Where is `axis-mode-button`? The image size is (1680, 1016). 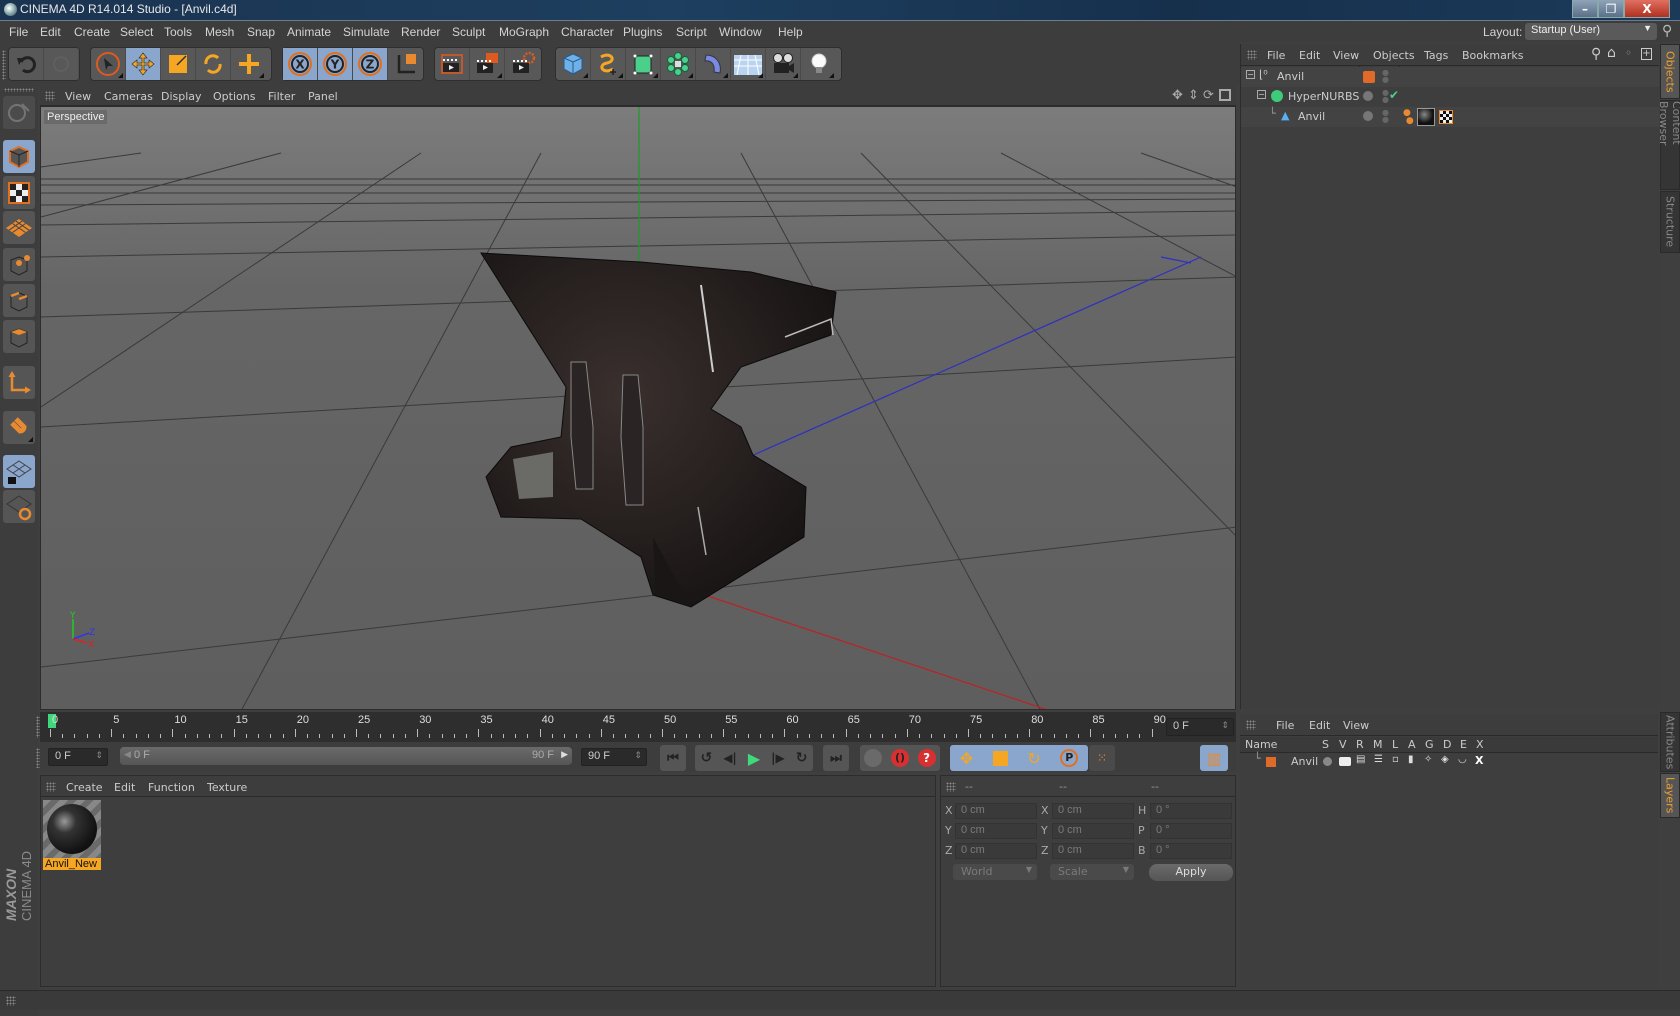 axis-mode-button is located at coordinates (19, 382).